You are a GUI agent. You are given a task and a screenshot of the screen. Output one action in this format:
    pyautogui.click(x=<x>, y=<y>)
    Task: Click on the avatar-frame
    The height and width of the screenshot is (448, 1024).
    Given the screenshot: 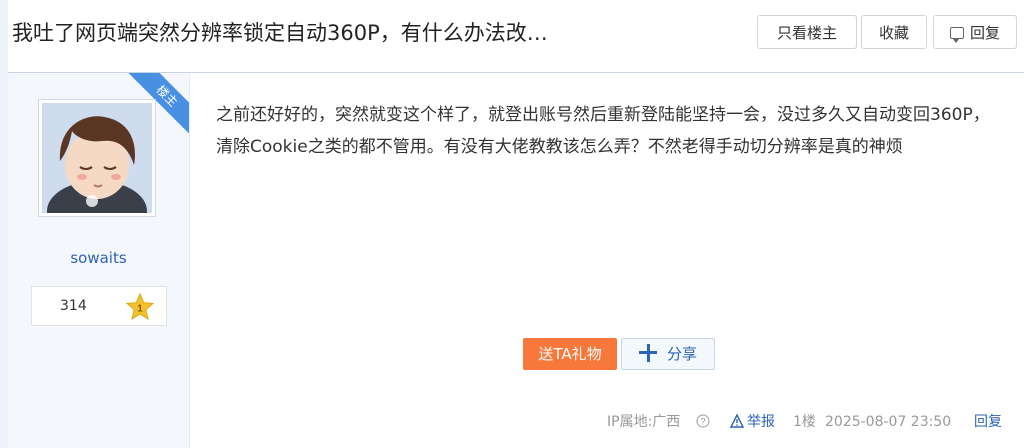 What is the action you would take?
    pyautogui.click(x=97, y=158)
    